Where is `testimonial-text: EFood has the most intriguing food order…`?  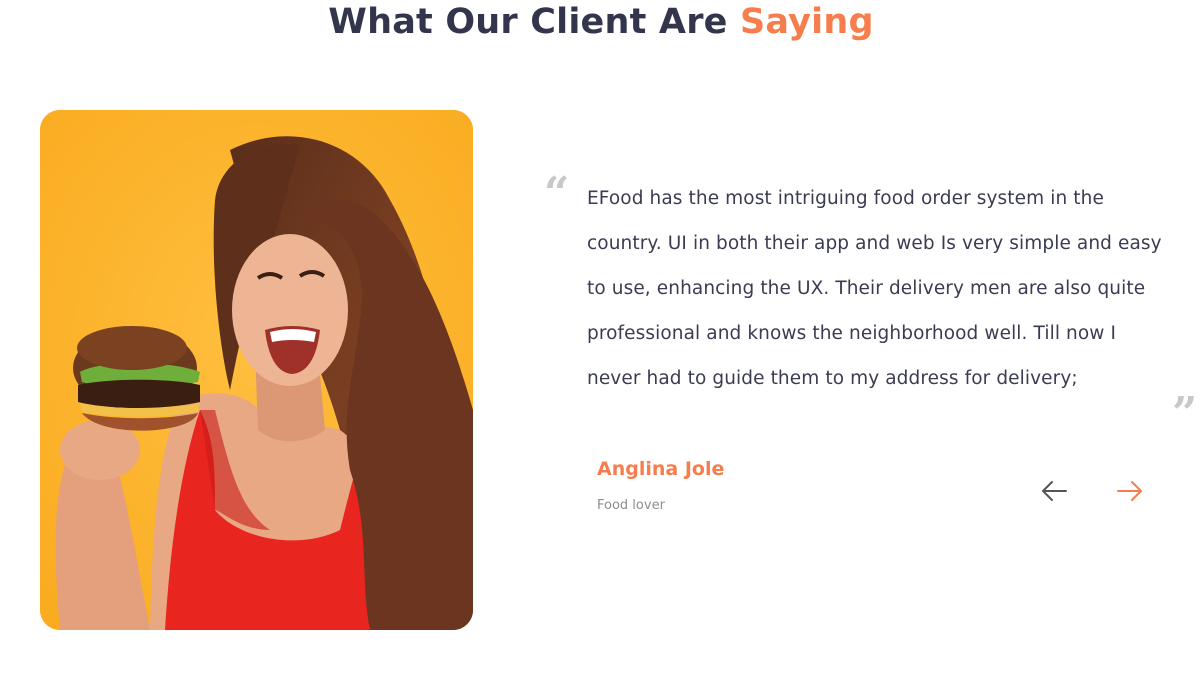 testimonial-text: EFood has the most intriguing food order… is located at coordinates (874, 288).